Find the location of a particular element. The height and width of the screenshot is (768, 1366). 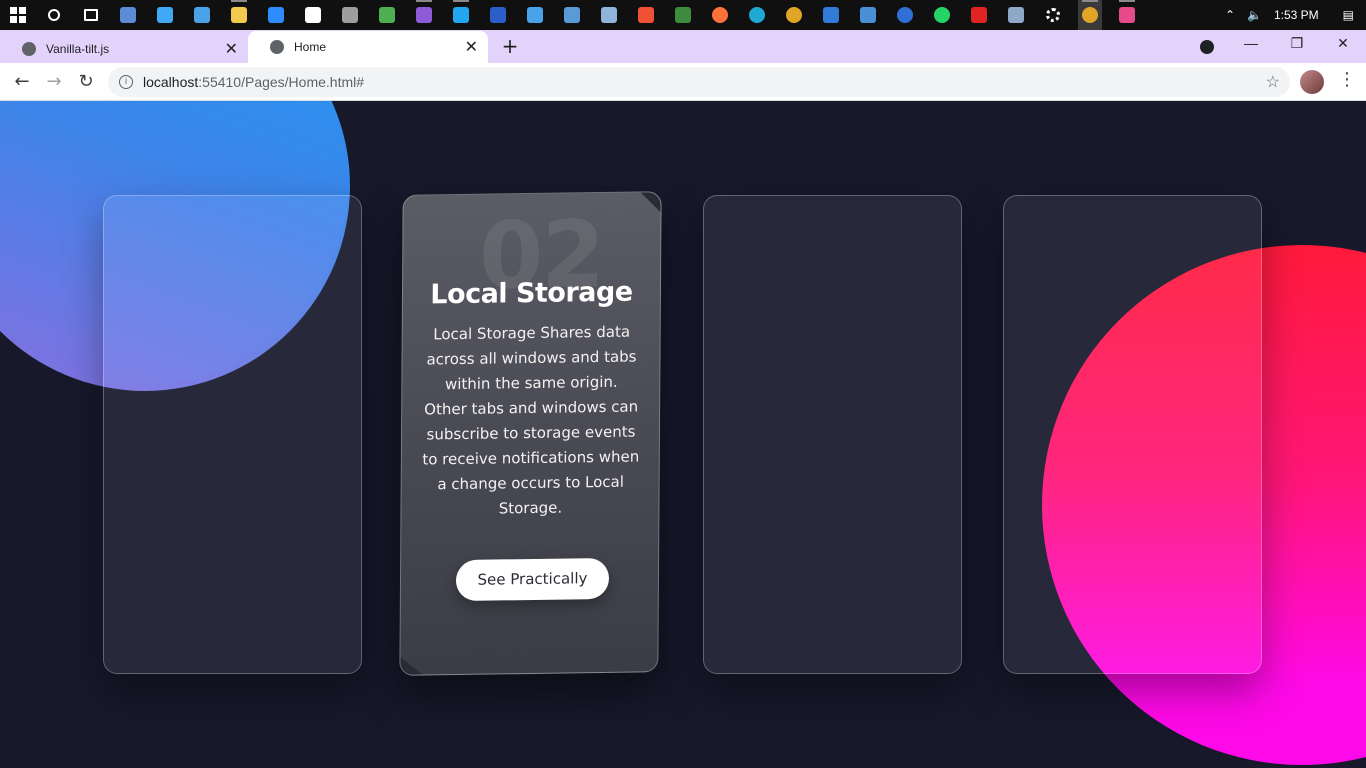

whatsapp-icon is located at coordinates (942, 15).